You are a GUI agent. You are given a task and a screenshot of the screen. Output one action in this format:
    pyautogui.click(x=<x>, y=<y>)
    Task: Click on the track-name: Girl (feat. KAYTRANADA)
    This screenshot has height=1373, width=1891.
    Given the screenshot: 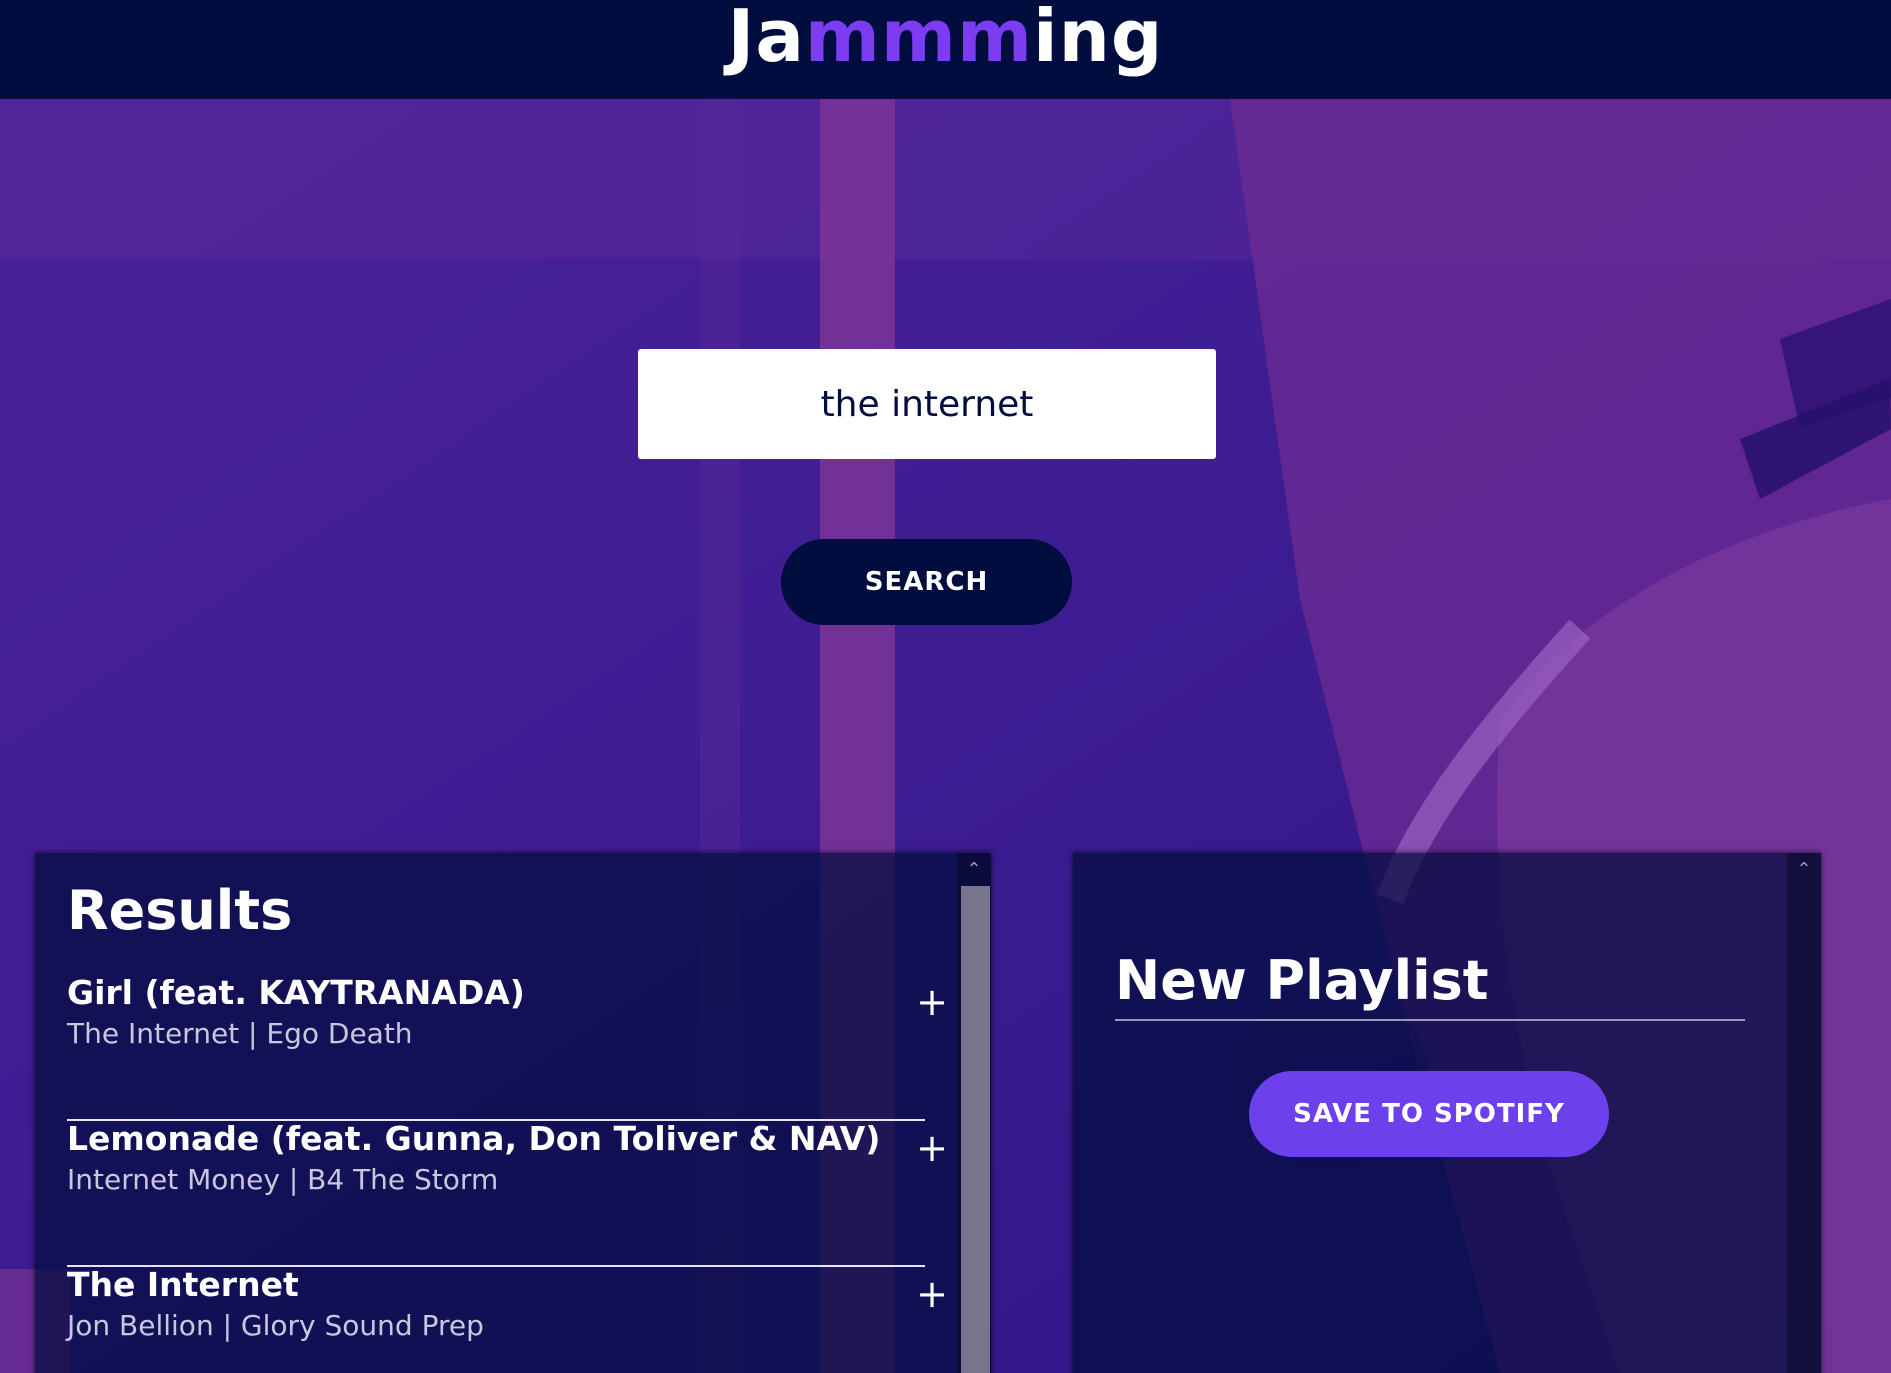 What is the action you would take?
    pyautogui.click(x=296, y=992)
    